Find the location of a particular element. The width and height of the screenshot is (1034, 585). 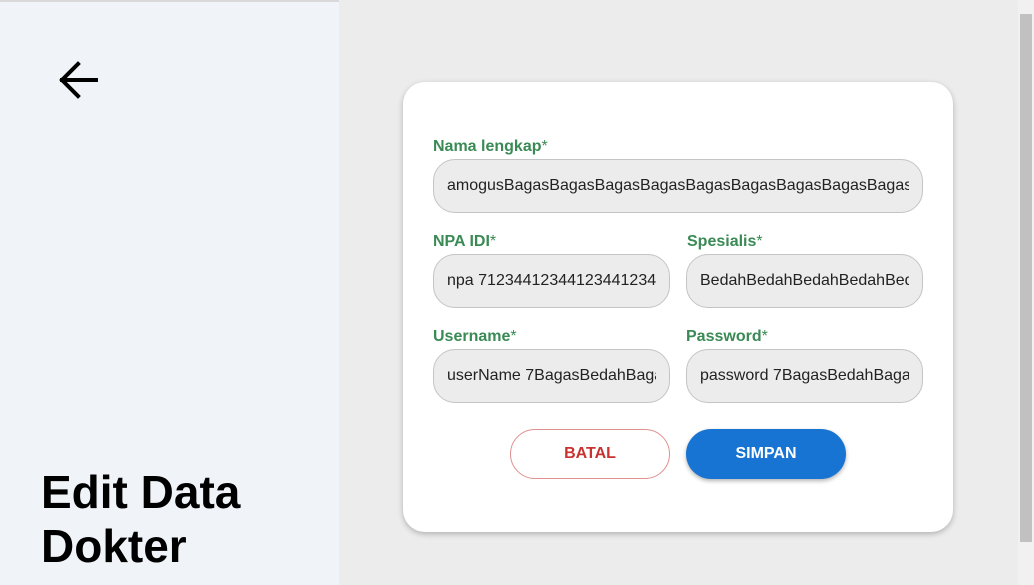

npa-idi-label: NPA IDI* is located at coordinates (464, 242).